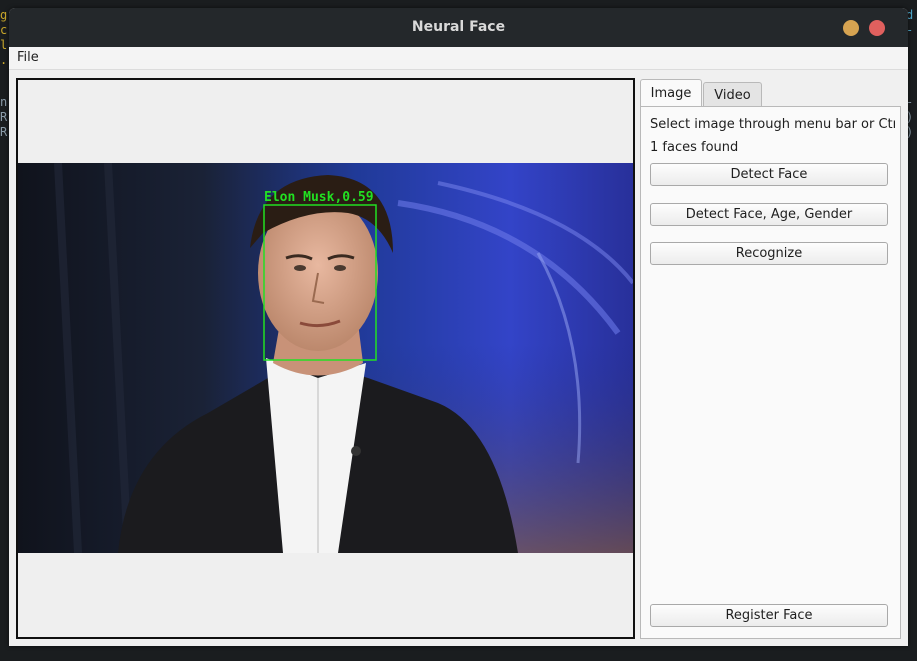 This screenshot has height=661, width=917. Describe the element at coordinates (732, 95) in the screenshot. I see `tab-video: Video` at that location.